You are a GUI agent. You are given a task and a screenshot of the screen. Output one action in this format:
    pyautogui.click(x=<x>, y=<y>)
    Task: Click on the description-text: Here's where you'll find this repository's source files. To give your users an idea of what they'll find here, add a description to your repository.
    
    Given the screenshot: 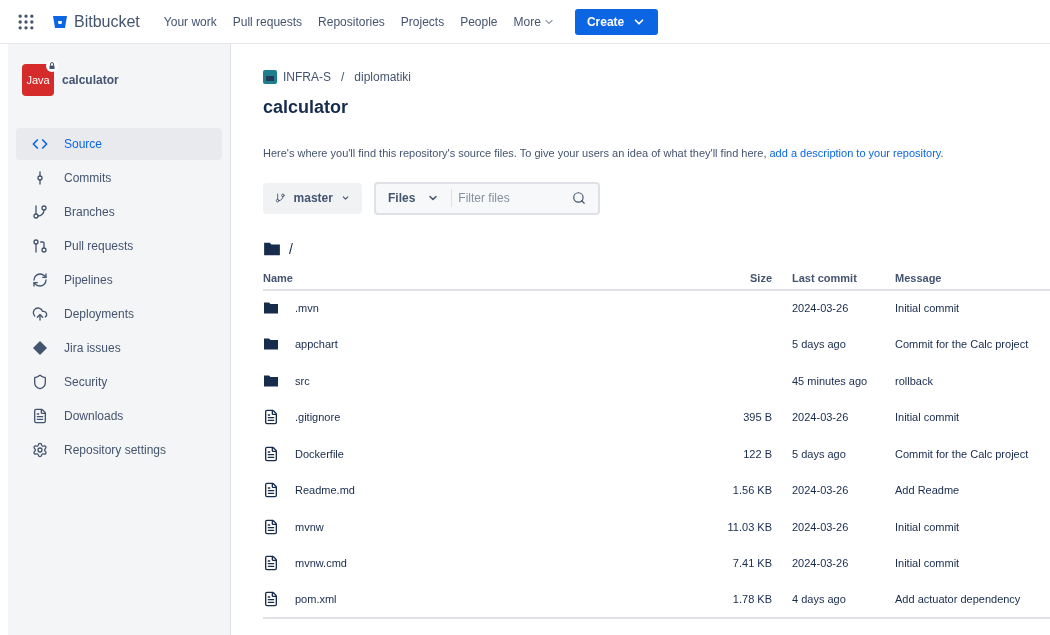 What is the action you would take?
    pyautogui.click(x=604, y=153)
    